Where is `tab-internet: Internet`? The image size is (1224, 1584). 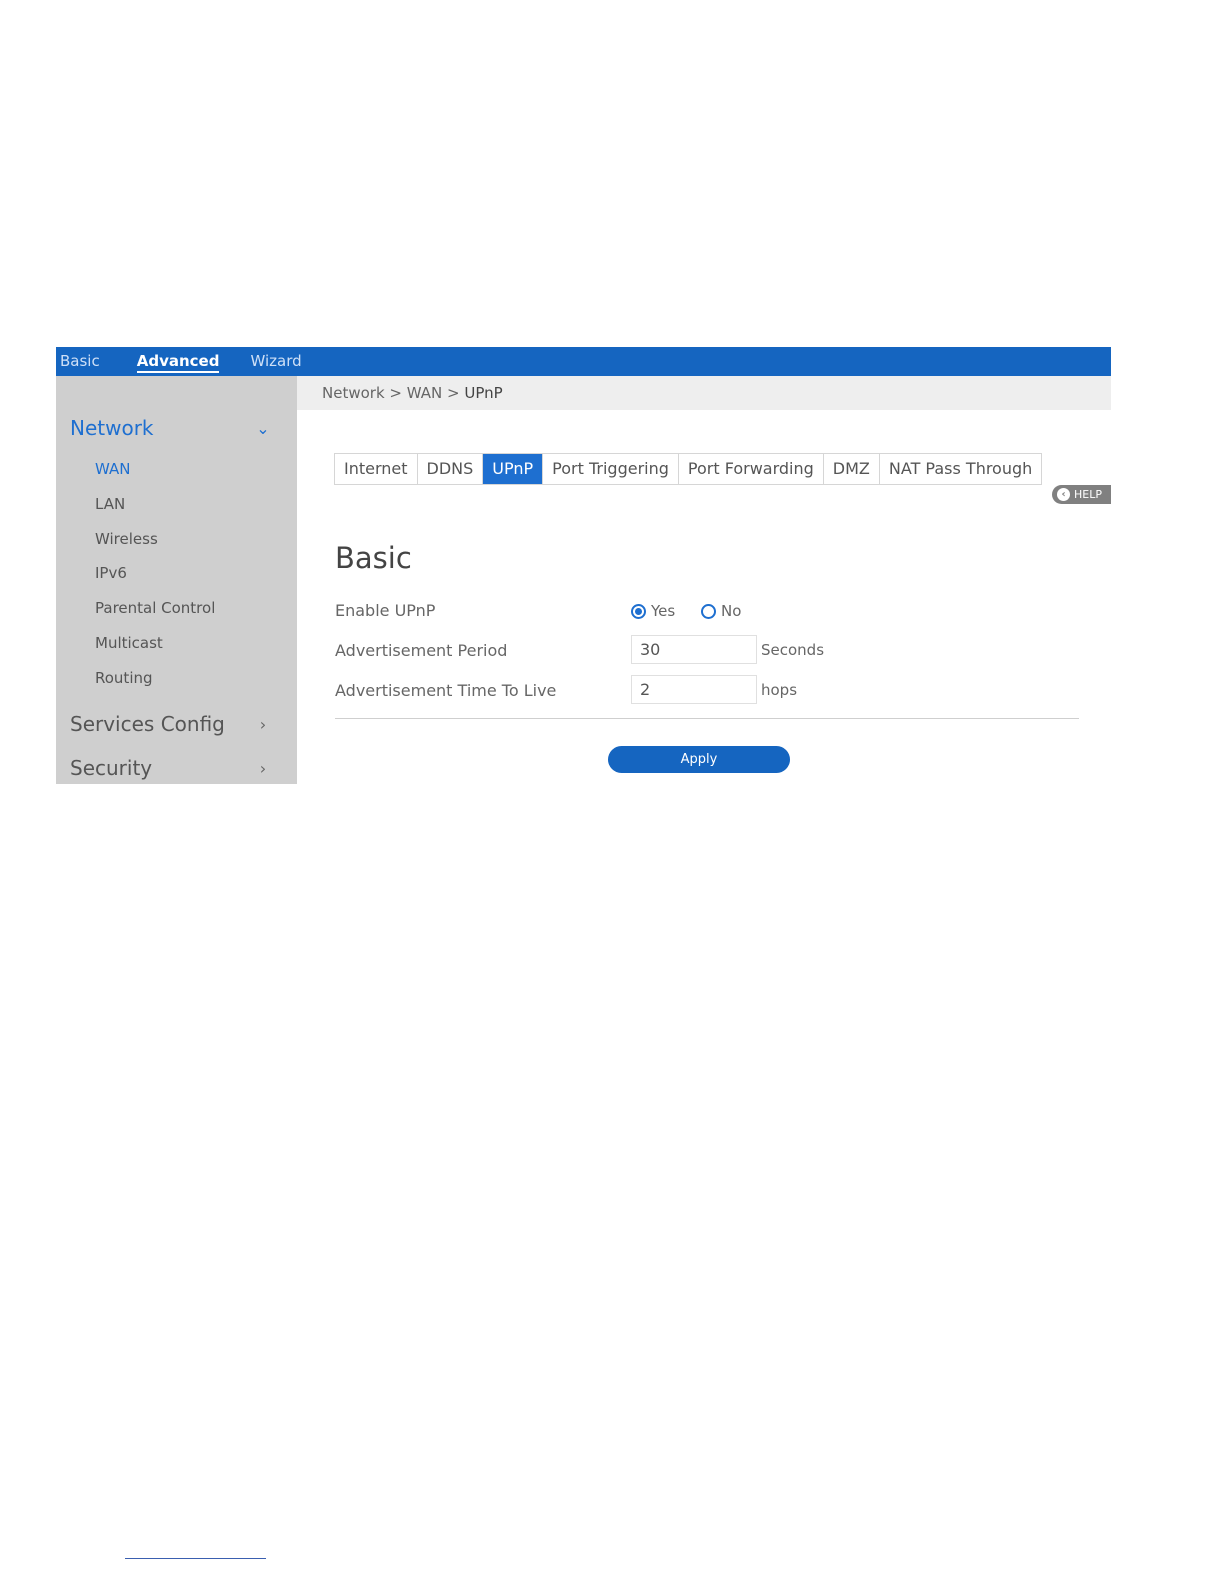
tab-internet: Internet is located at coordinates (376, 469).